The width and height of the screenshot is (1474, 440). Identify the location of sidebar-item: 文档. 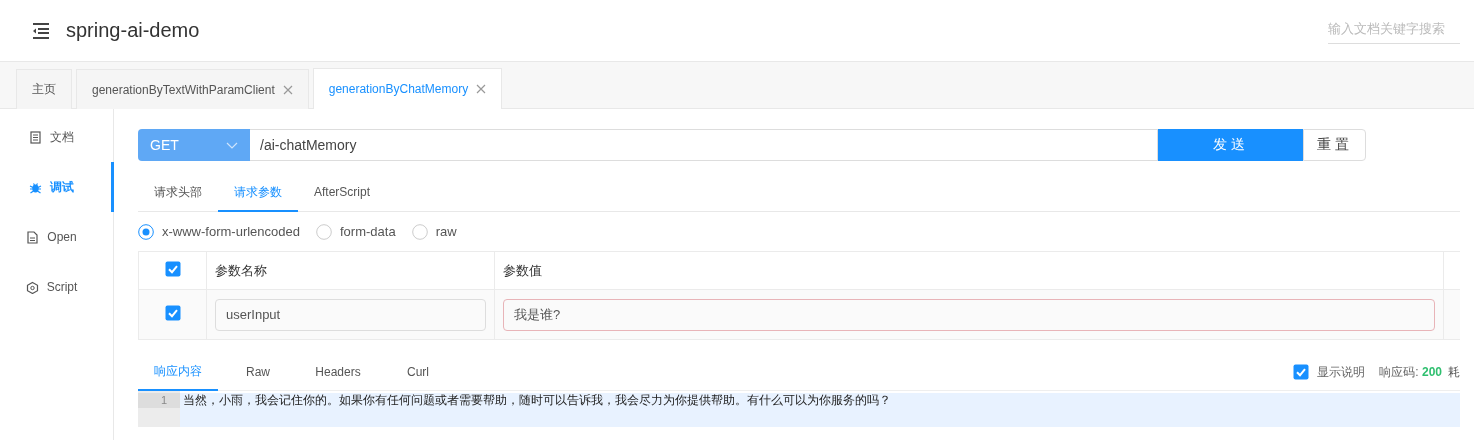
(57, 137).